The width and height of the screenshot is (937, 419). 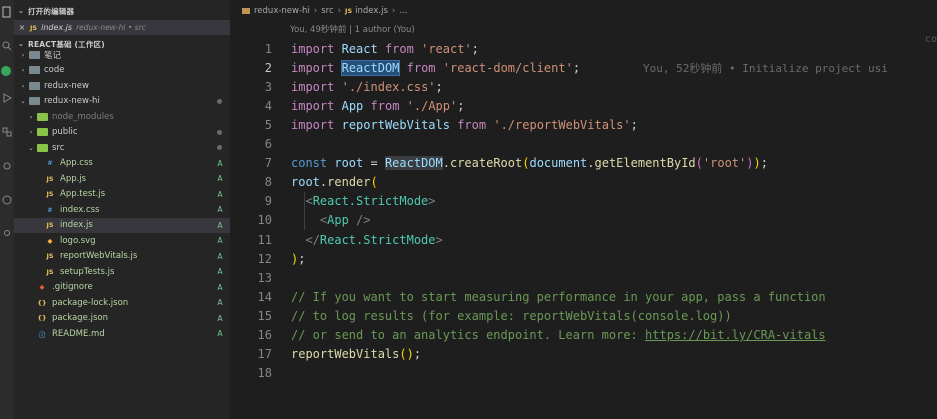 I want to click on tree-file: # App.css A, so click(x=122, y=164).